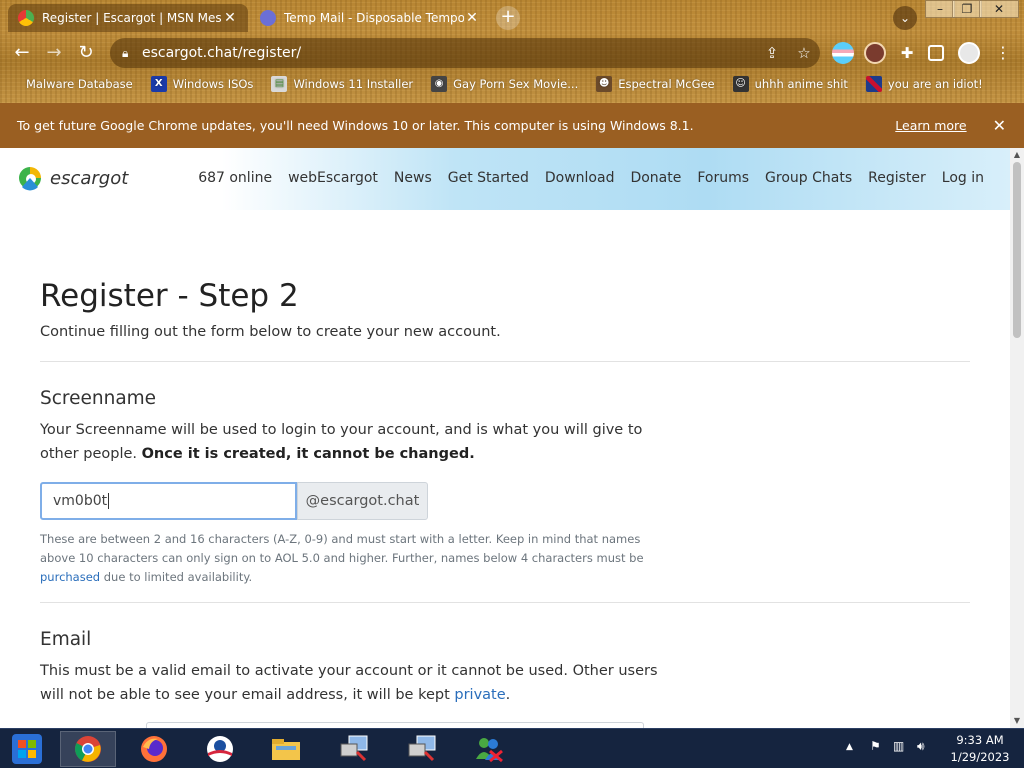  Describe the element at coordinates (843, 53) in the screenshot. I see `extension-flag-icon` at that location.